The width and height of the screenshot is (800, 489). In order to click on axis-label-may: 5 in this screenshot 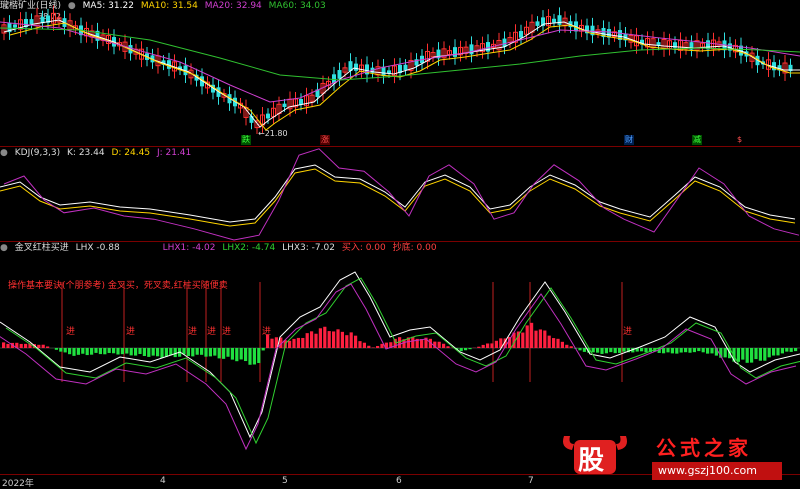, I will do `click(285, 481)`.